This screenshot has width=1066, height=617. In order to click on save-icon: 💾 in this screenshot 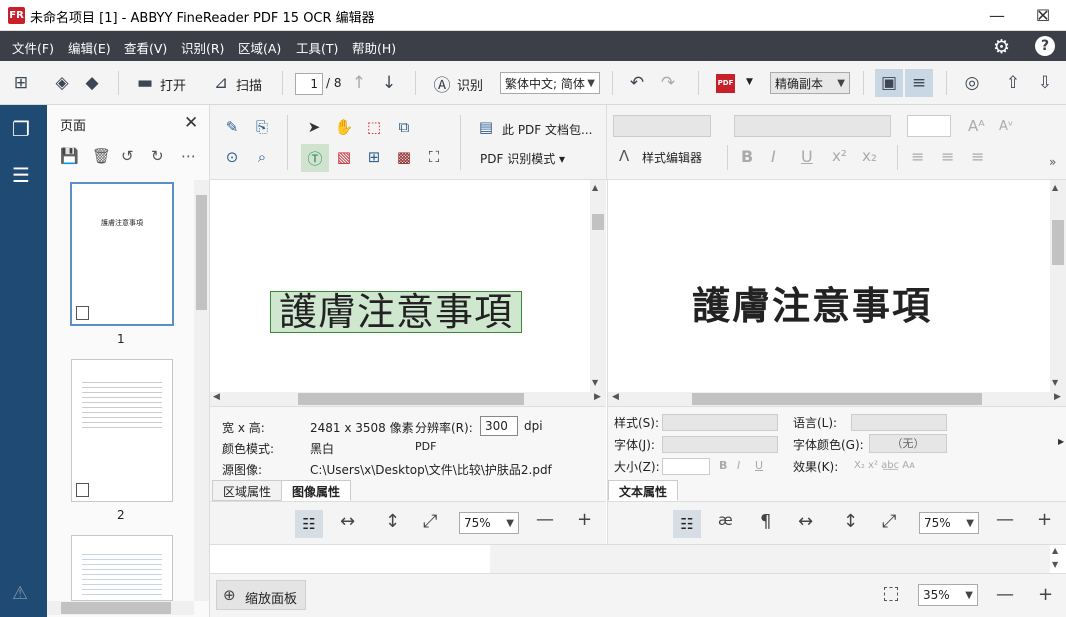, I will do `click(69, 156)`.